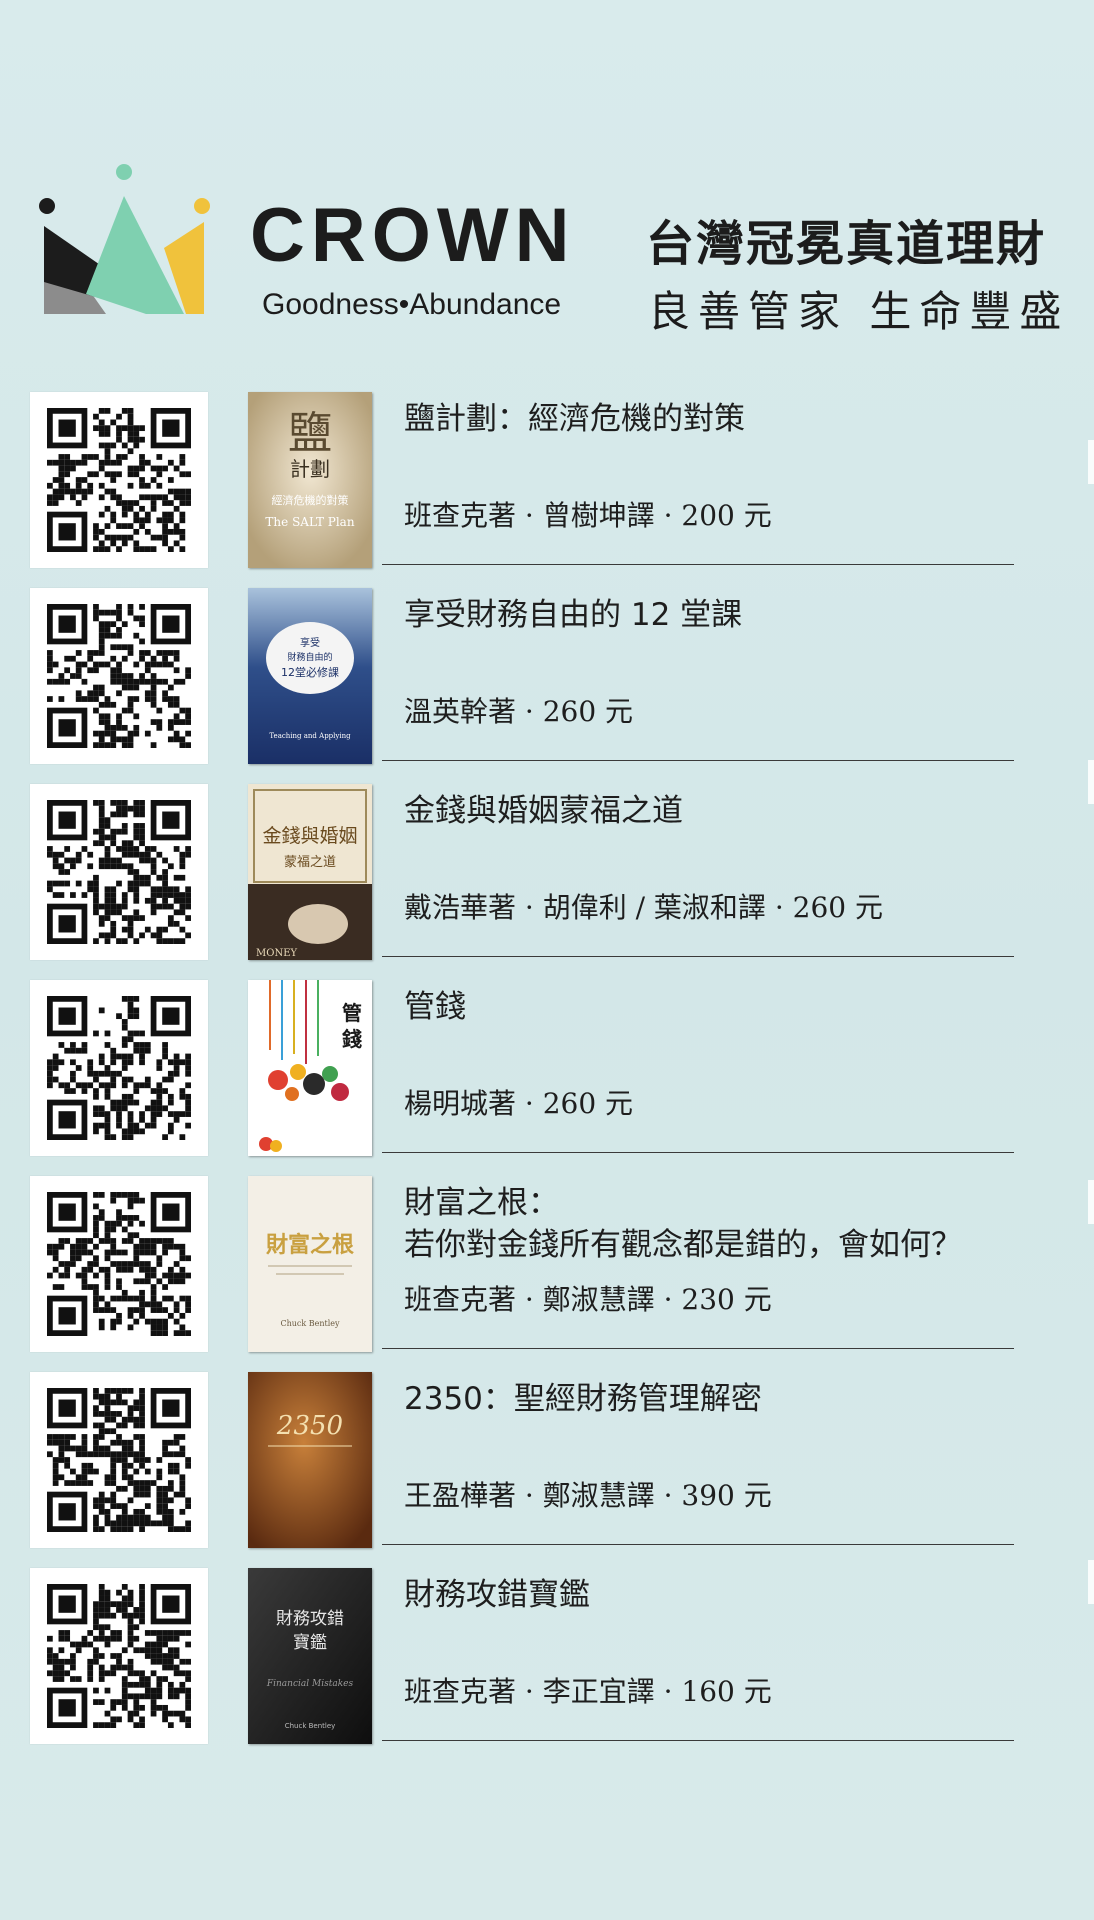 The height and width of the screenshot is (1920, 1094). I want to click on book-meta: 班查克著 · 李正宜譯 · 160 元, so click(588, 1691).